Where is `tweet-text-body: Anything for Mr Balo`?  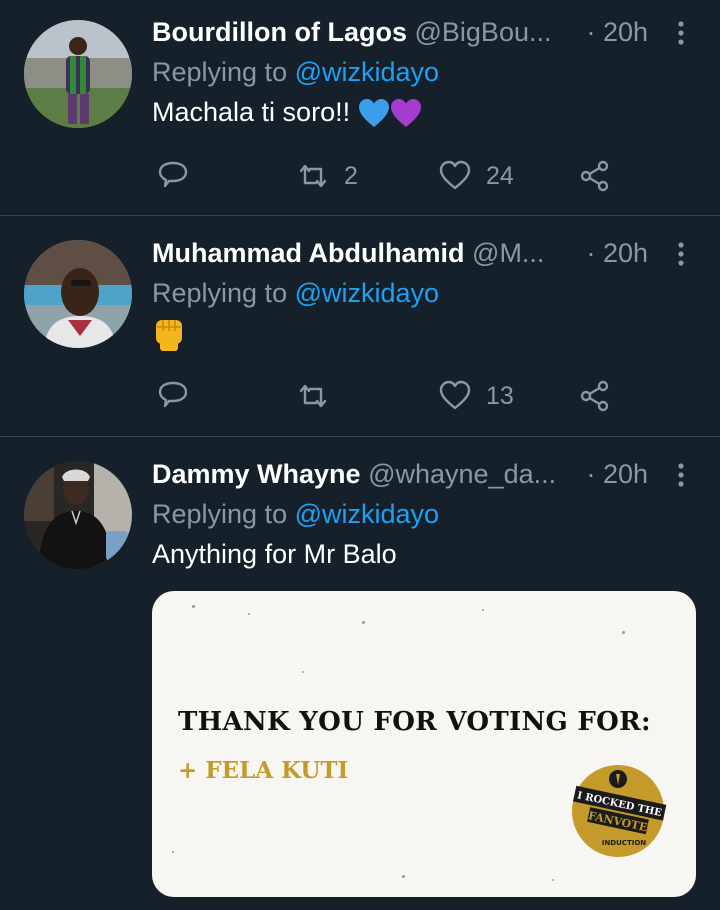
tweet-text-body: Anything for Mr Balo is located at coordinates (274, 554).